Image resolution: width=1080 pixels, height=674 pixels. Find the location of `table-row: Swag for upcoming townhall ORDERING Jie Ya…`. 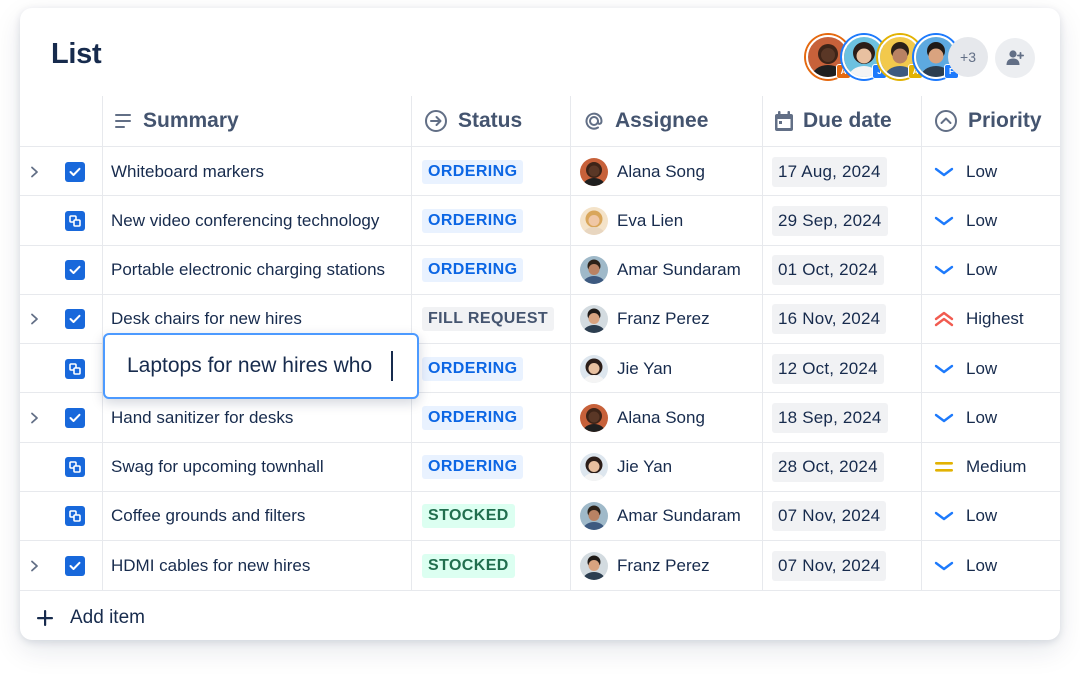

table-row: Swag for upcoming townhall ORDERING Jie Ya… is located at coordinates (540, 466).